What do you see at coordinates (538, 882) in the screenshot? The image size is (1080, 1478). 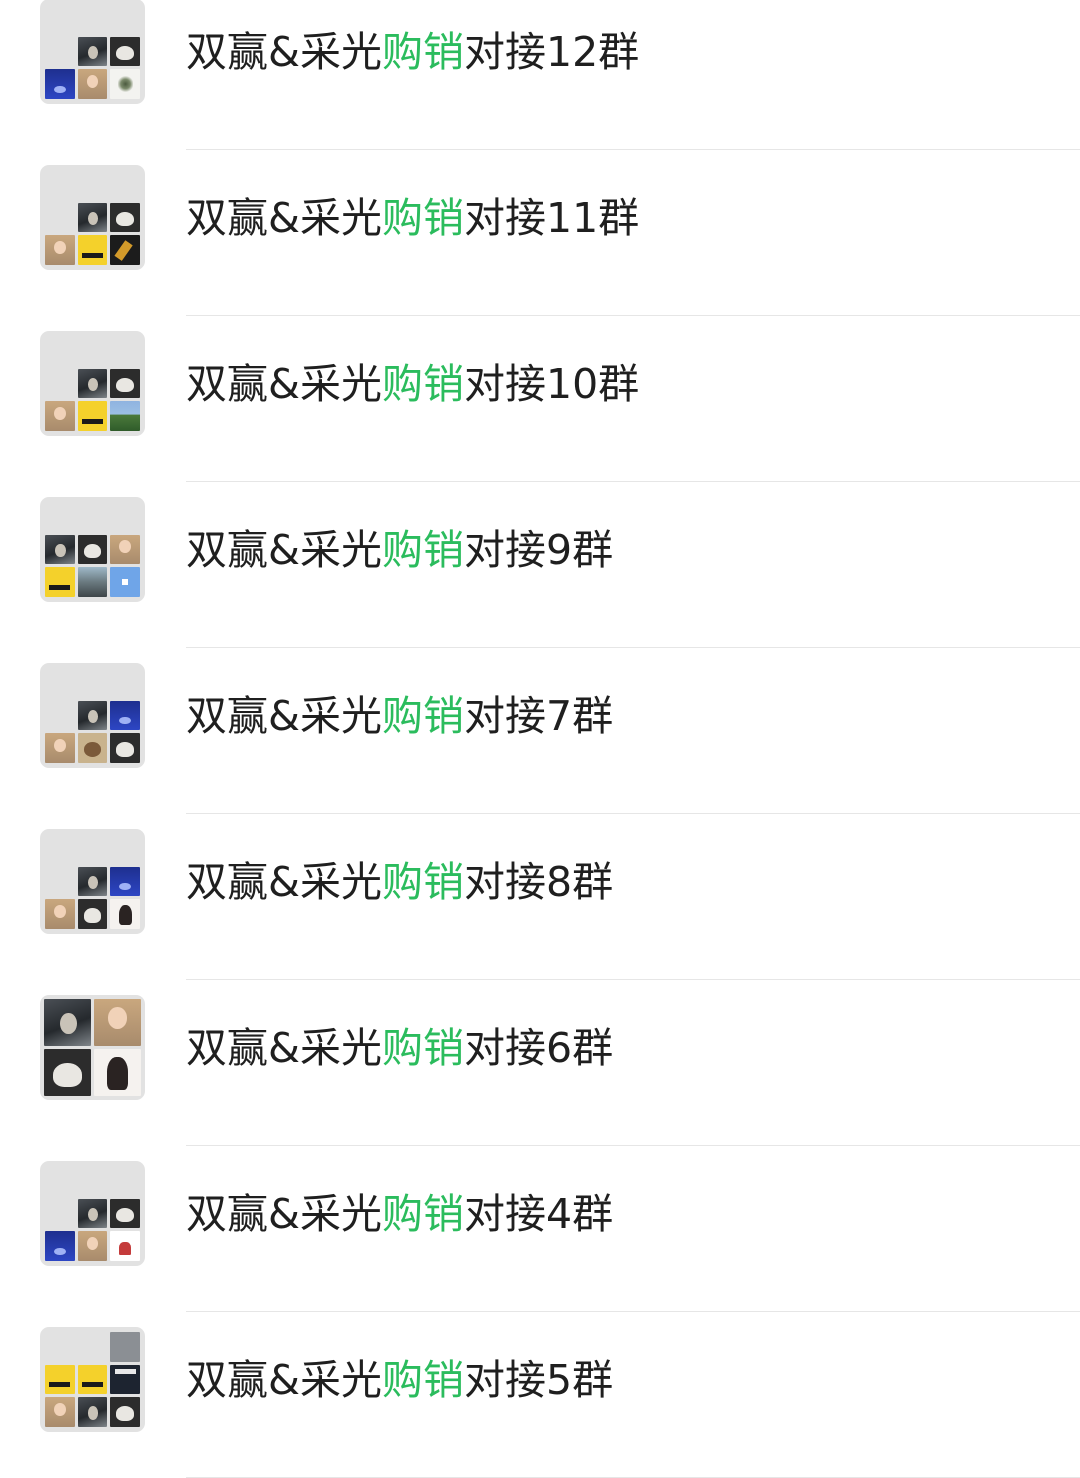 I see `group-name-suffix: 对接8群` at bounding box center [538, 882].